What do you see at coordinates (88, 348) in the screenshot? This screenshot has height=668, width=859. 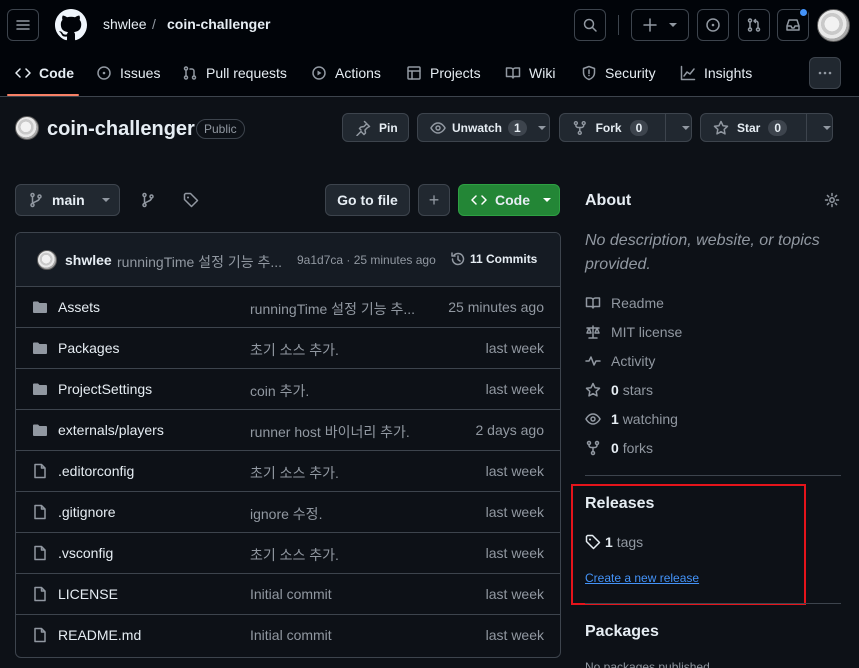 I see `file-name: Packages` at bounding box center [88, 348].